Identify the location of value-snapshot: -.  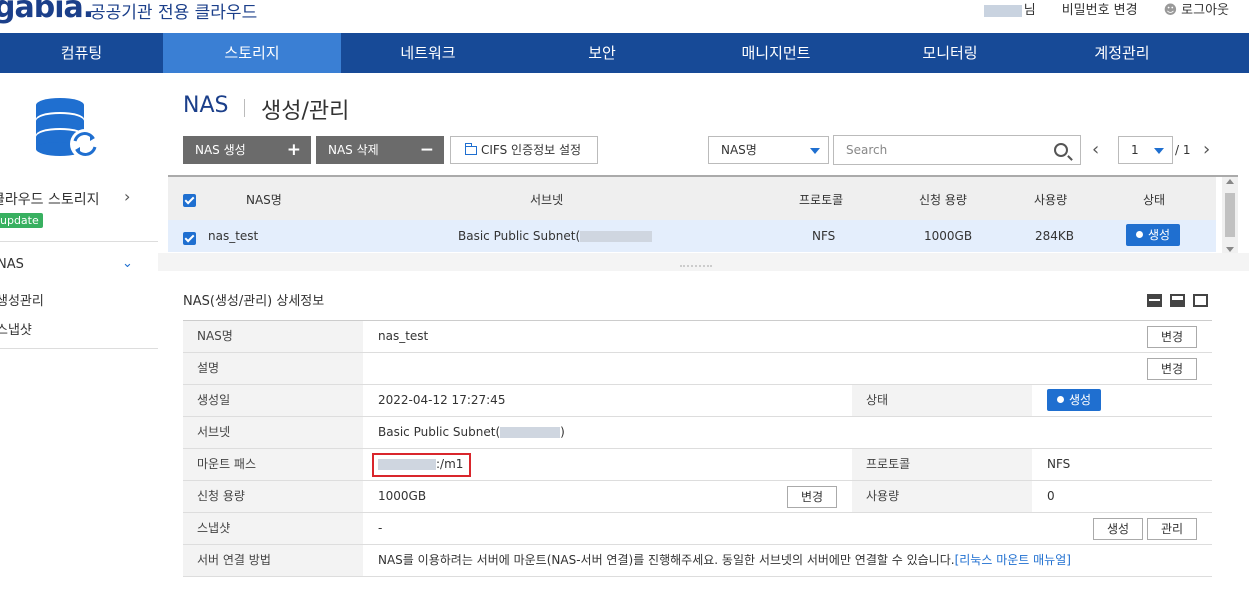
(380, 528).